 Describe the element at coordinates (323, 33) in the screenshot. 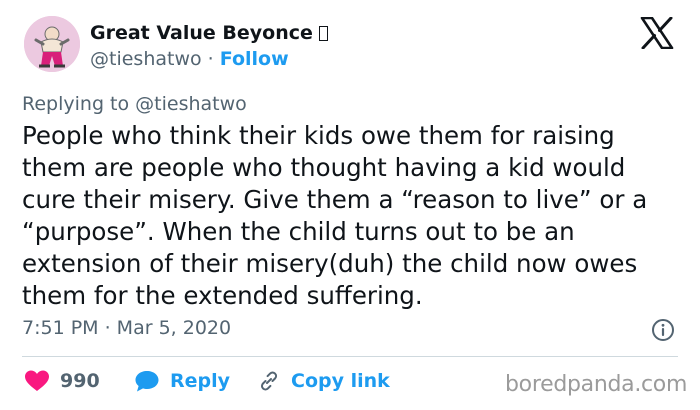

I see `missing-glyph-icon` at that location.